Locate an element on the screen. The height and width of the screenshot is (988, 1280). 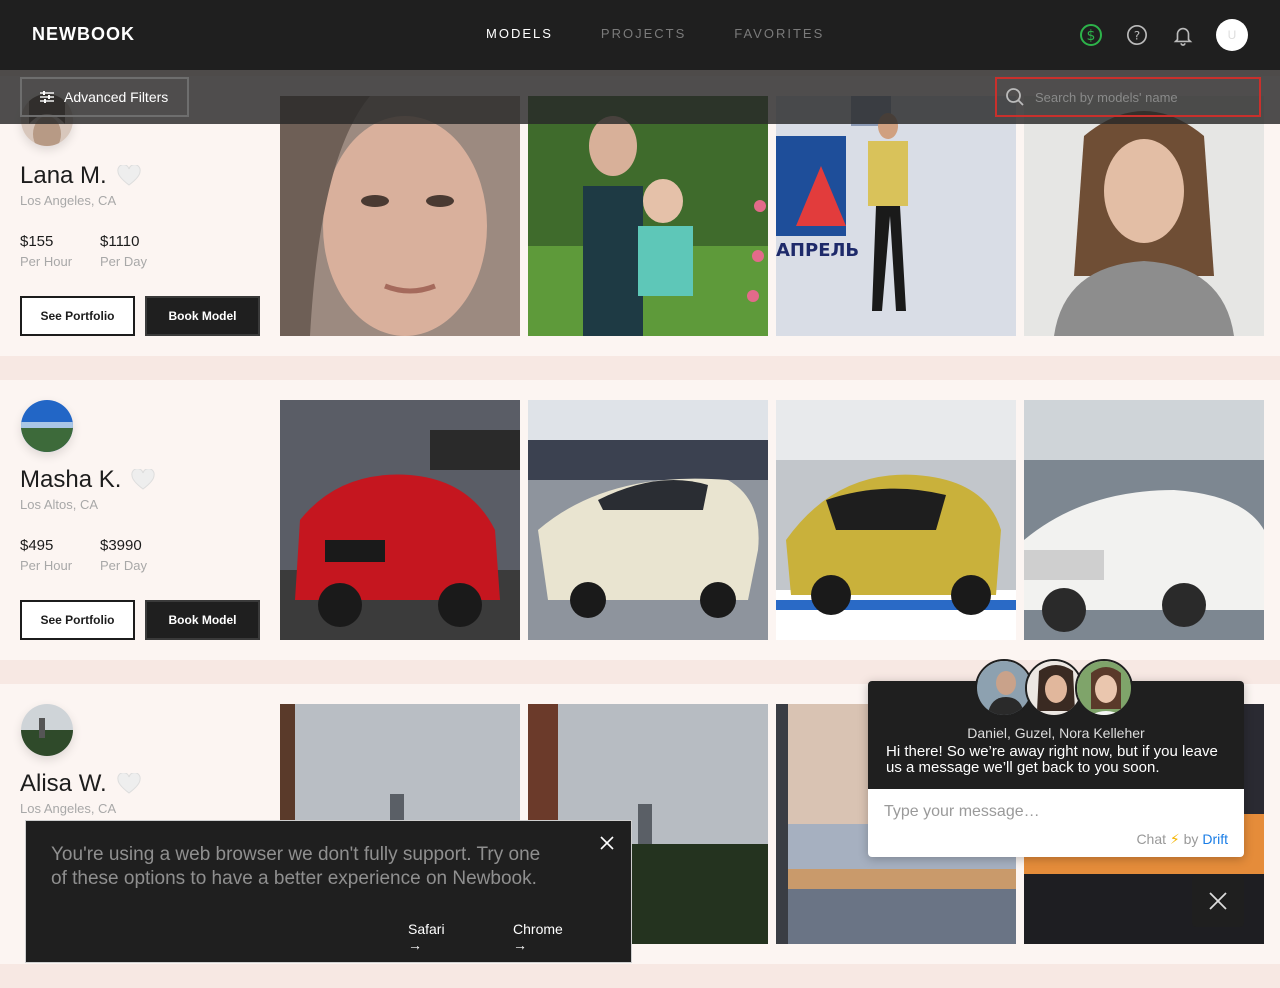
dollar-icon: $ is located at coordinates (1091, 35).